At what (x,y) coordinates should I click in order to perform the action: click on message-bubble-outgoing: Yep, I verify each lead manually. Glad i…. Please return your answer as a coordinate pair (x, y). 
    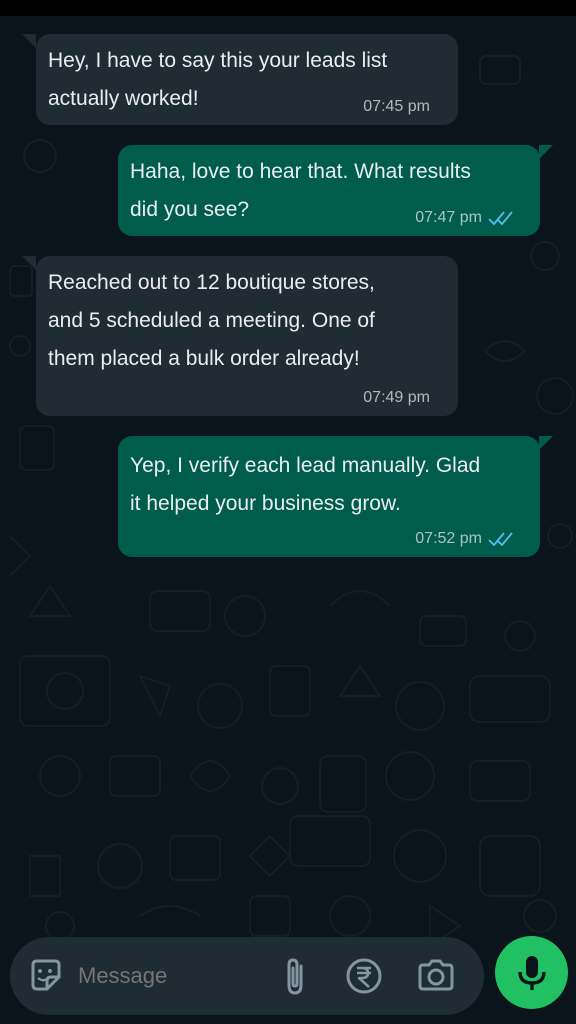
    Looking at the image, I should click on (329, 496).